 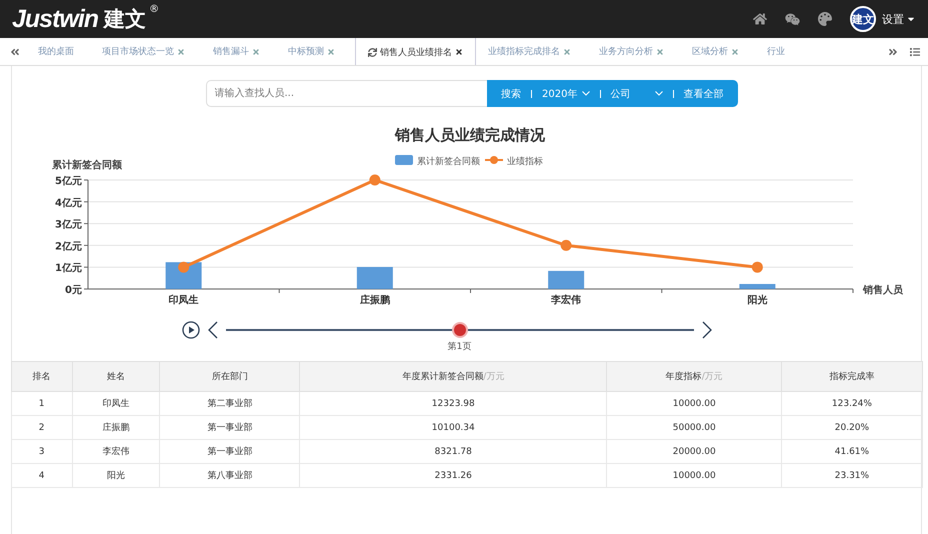 I want to click on table-cell: 印凤生, so click(x=116, y=404).